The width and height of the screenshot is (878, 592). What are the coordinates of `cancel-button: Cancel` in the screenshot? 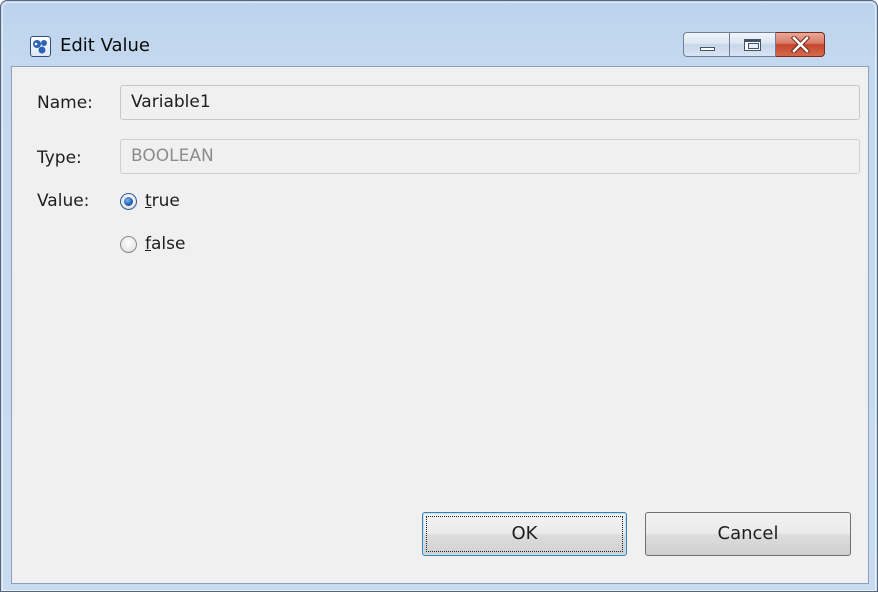 It's located at (748, 534).